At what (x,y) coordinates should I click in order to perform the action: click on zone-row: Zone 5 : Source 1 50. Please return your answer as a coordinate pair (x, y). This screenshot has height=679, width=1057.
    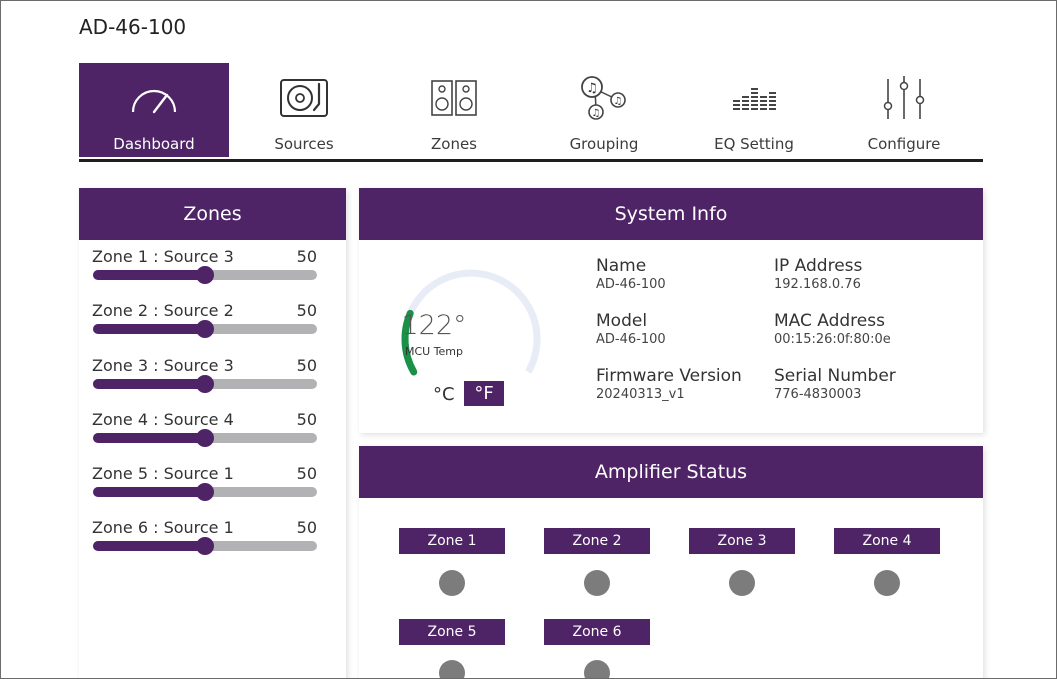
    Looking at the image, I should click on (212, 484).